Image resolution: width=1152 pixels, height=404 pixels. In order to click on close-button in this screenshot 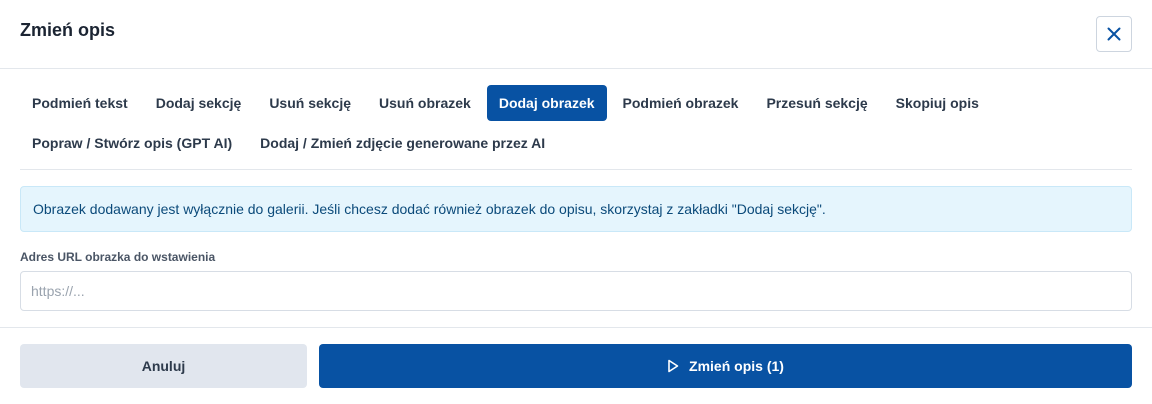, I will do `click(1114, 34)`.